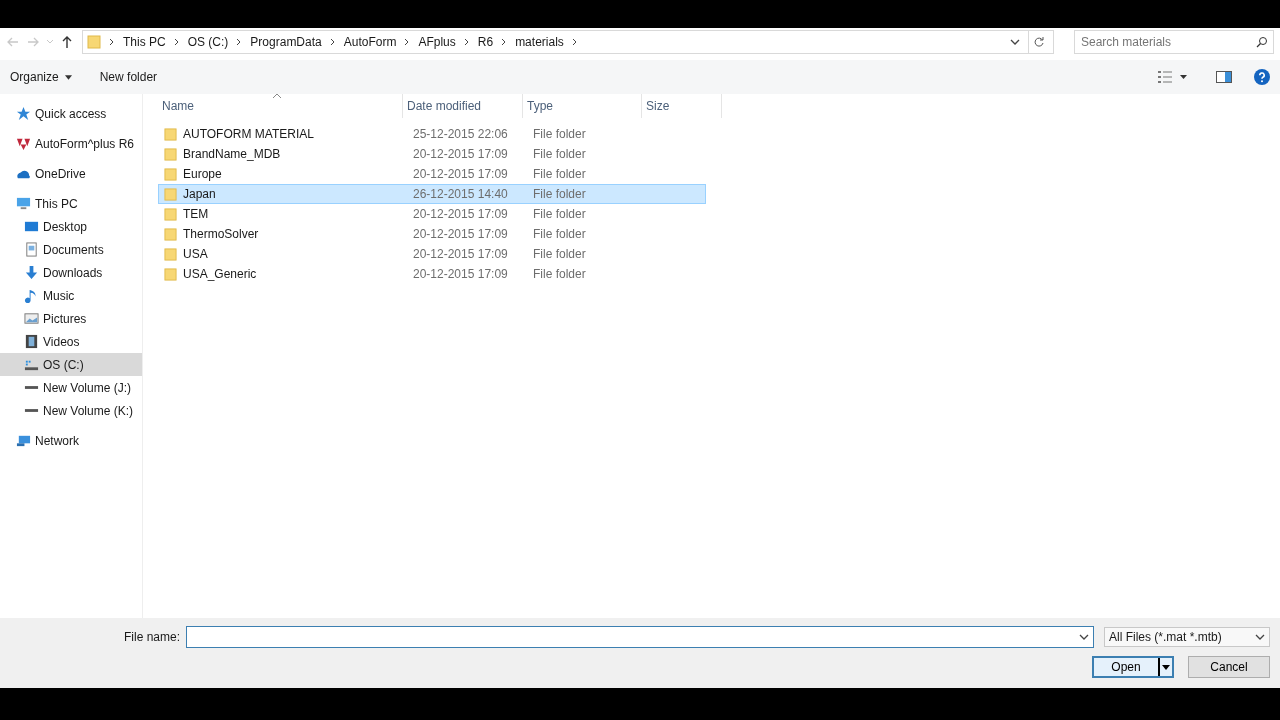 This screenshot has width=1280, height=720. I want to click on file-row: Japan 26-12-2015 14:40 File folder, so click(432, 194).